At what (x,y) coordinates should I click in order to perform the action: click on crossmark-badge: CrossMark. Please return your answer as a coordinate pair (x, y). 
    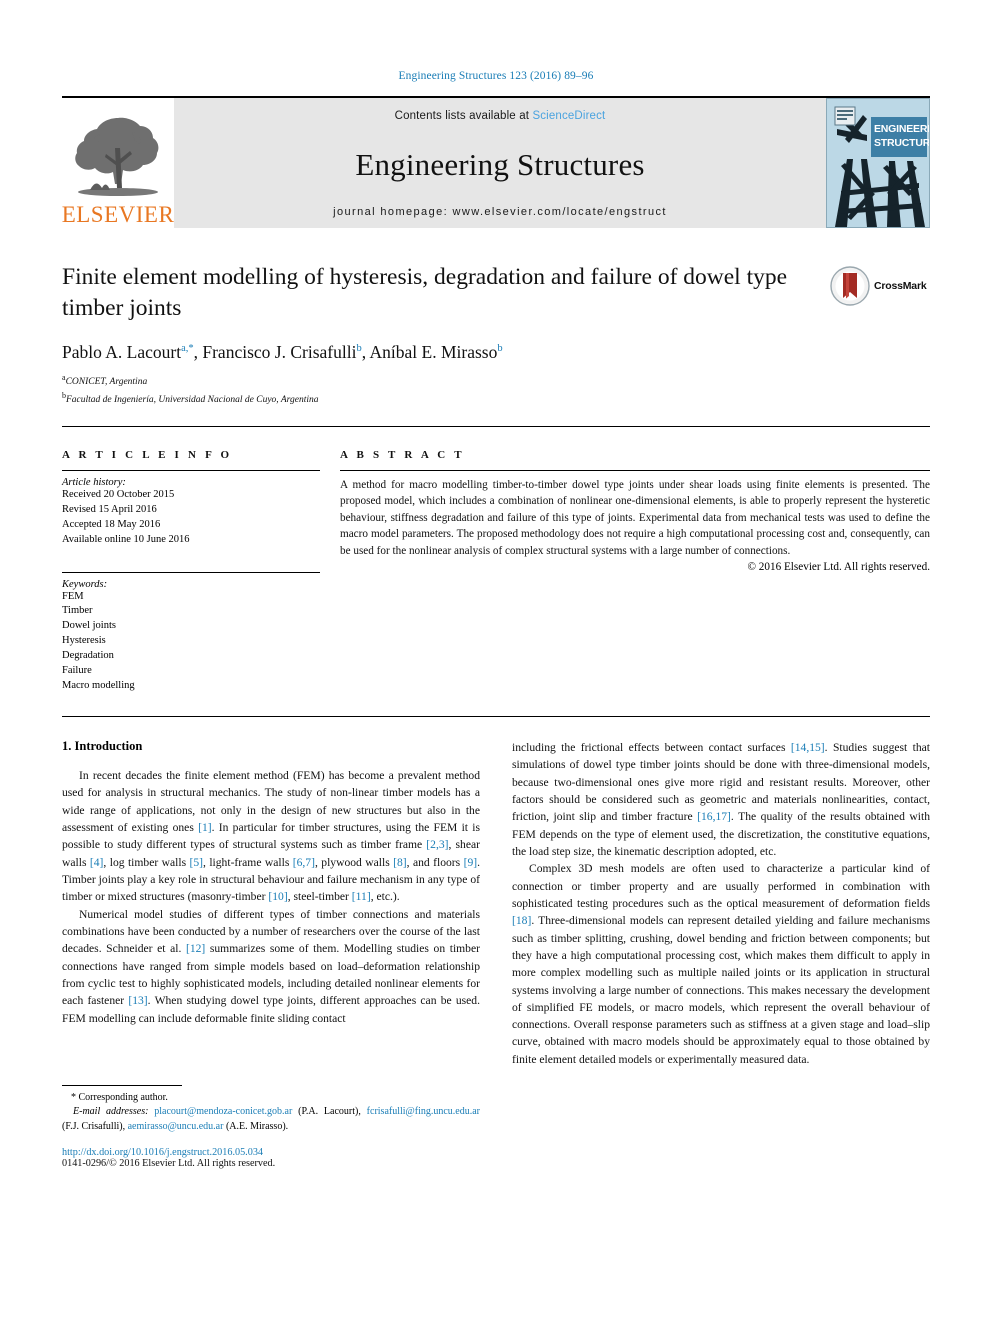
    Looking at the image, I should click on (880, 286).